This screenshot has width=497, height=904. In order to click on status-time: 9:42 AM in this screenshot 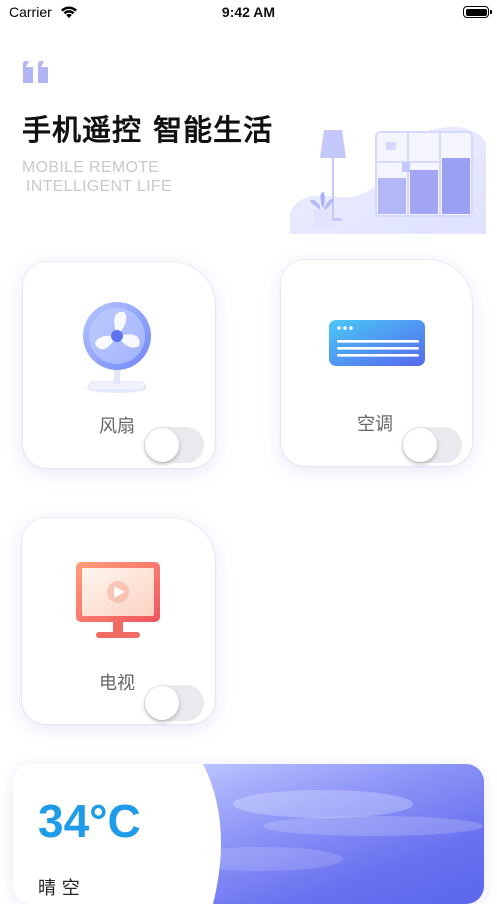, I will do `click(248, 12)`.